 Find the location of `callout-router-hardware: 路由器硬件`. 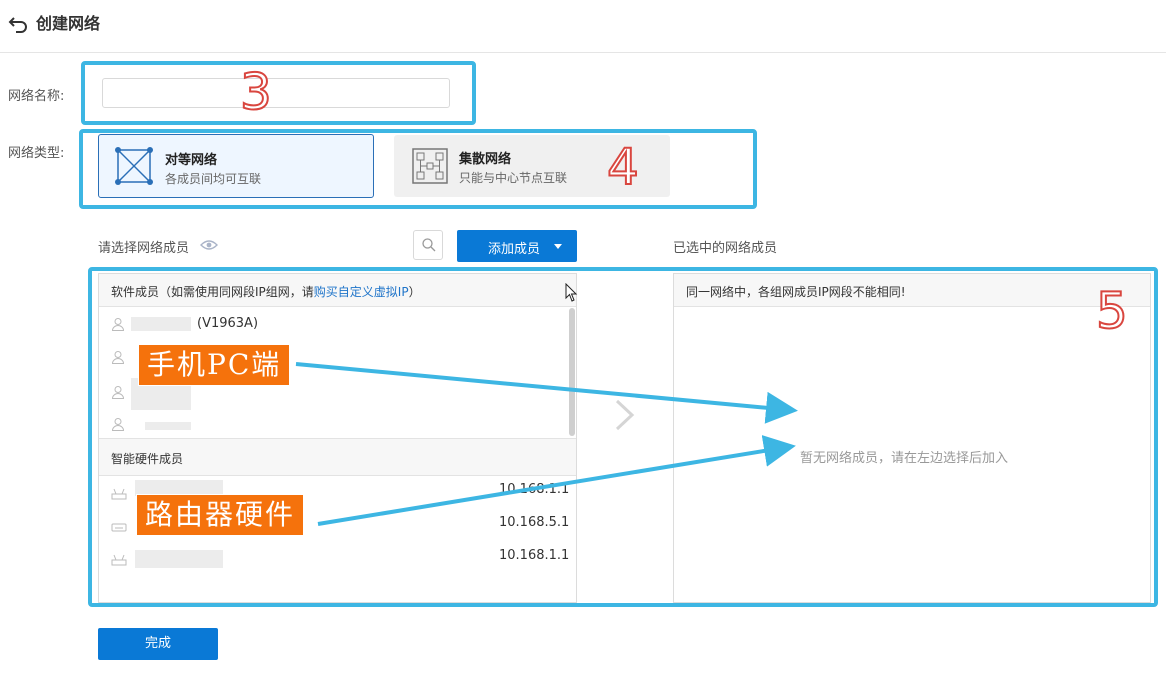

callout-router-hardware: 路由器硬件 is located at coordinates (220, 515).